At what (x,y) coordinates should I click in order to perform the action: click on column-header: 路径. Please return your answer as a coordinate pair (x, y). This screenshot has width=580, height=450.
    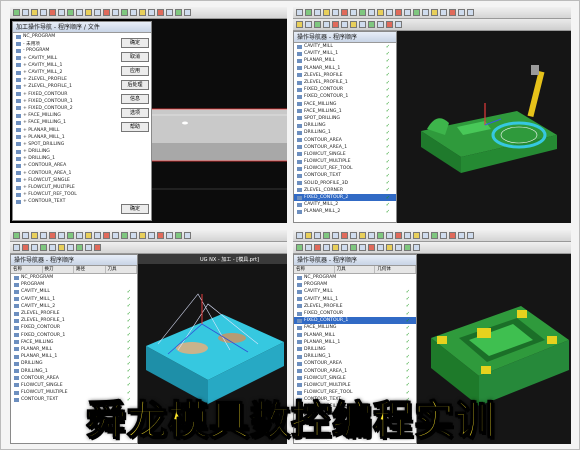
    Looking at the image, I should click on (90, 269).